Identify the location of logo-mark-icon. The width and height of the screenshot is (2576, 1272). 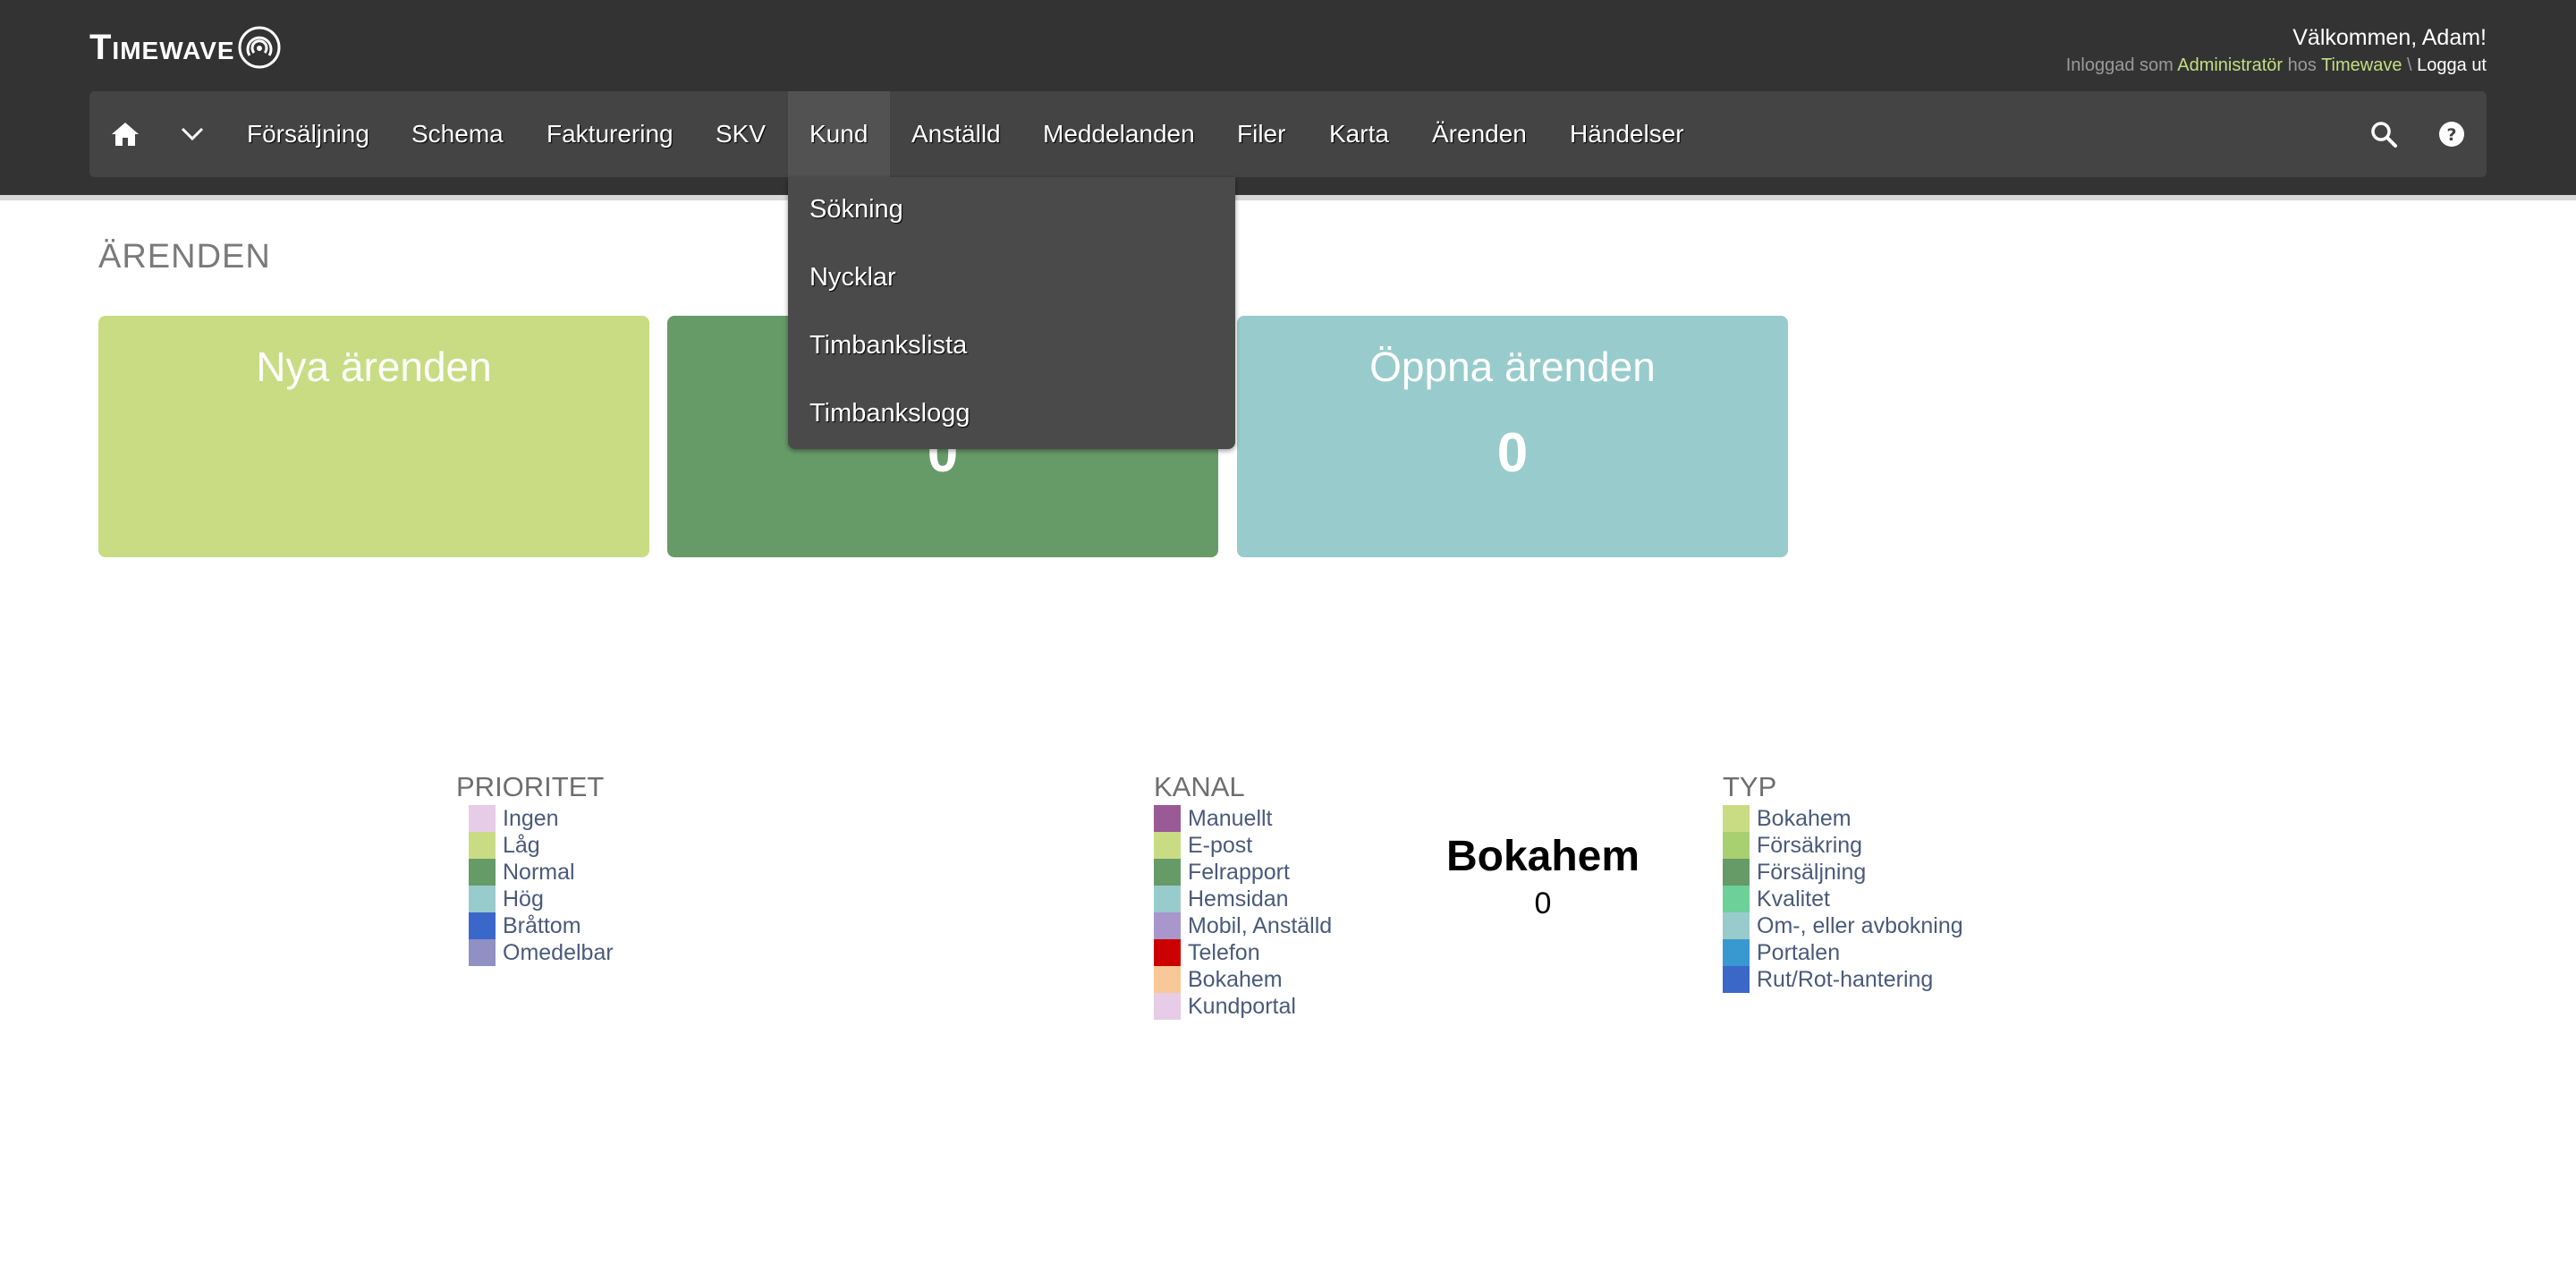
(259, 47).